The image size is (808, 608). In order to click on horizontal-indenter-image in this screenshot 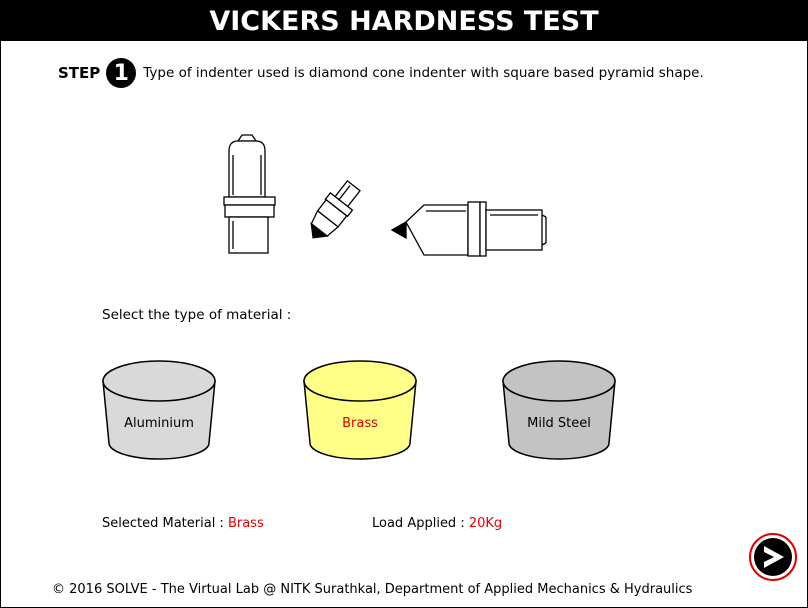, I will do `click(468, 229)`.